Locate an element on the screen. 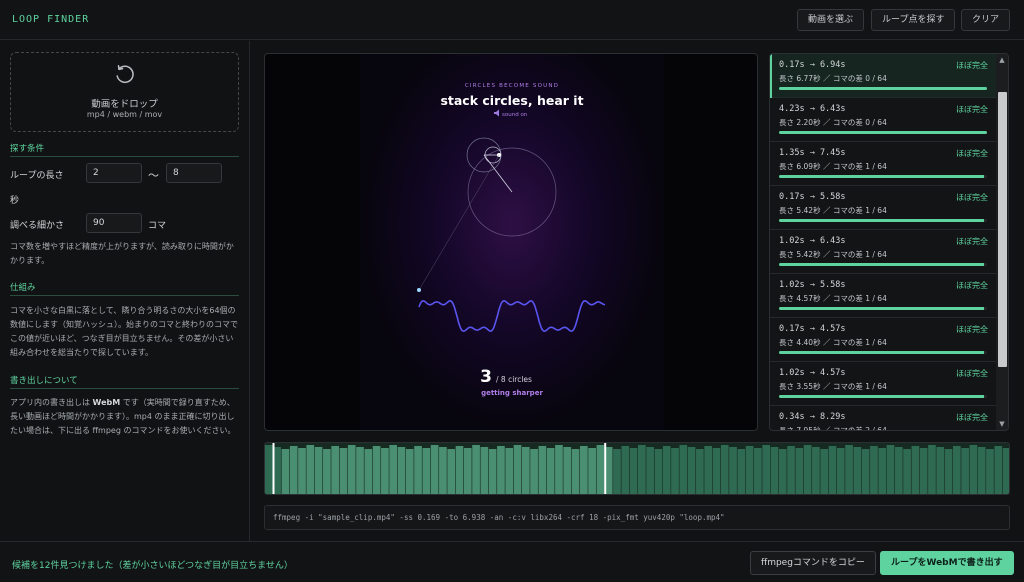 Image resolution: width=1024 pixels, height=582 pixels. loop-max-input is located at coordinates (194, 173).